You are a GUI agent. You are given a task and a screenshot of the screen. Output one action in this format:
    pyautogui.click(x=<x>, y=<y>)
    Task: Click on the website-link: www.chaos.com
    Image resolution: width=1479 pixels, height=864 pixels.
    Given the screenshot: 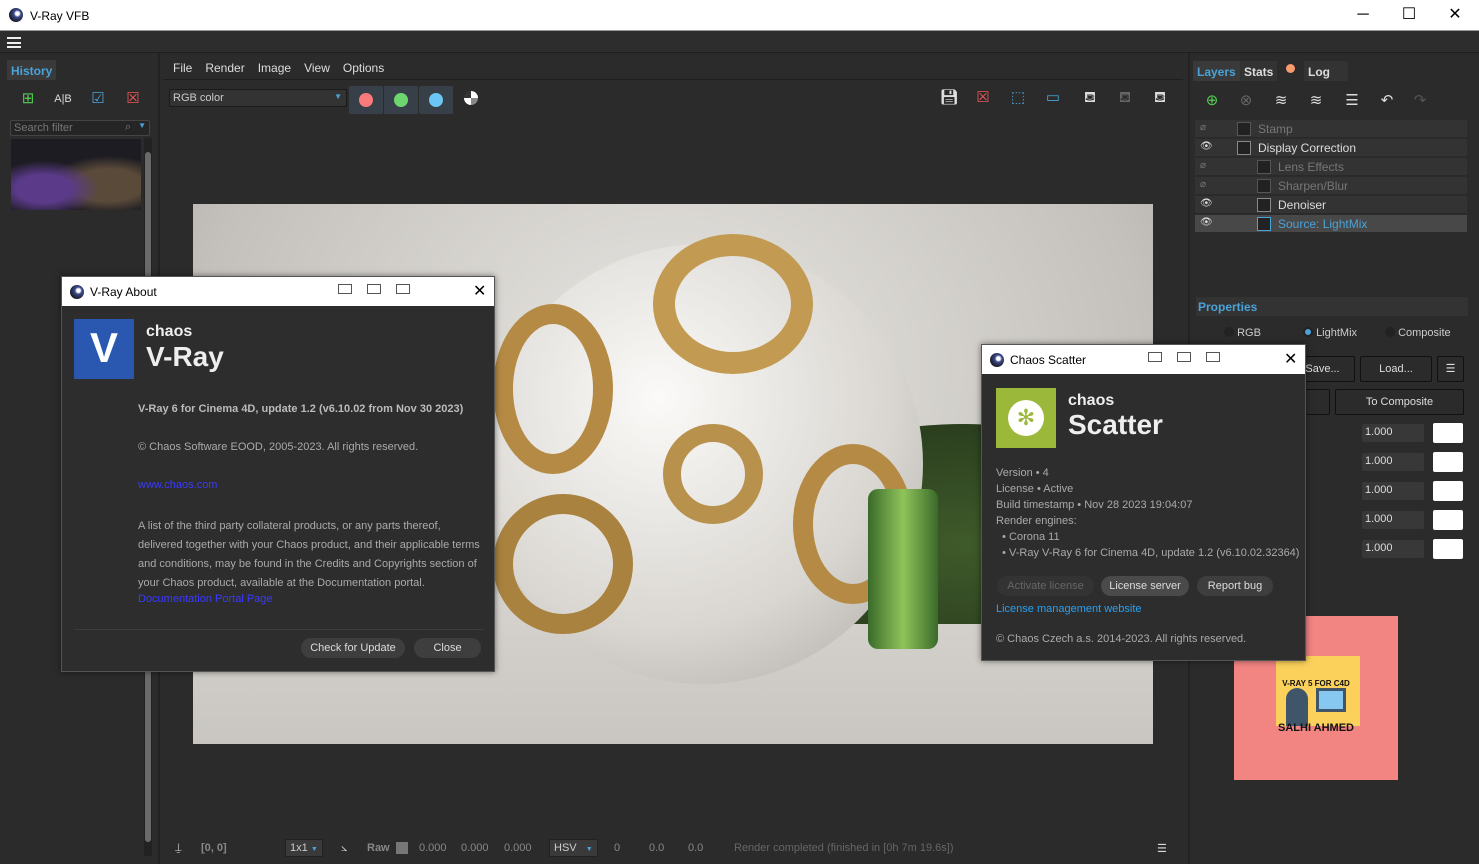 What is the action you would take?
    pyautogui.click(x=177, y=485)
    